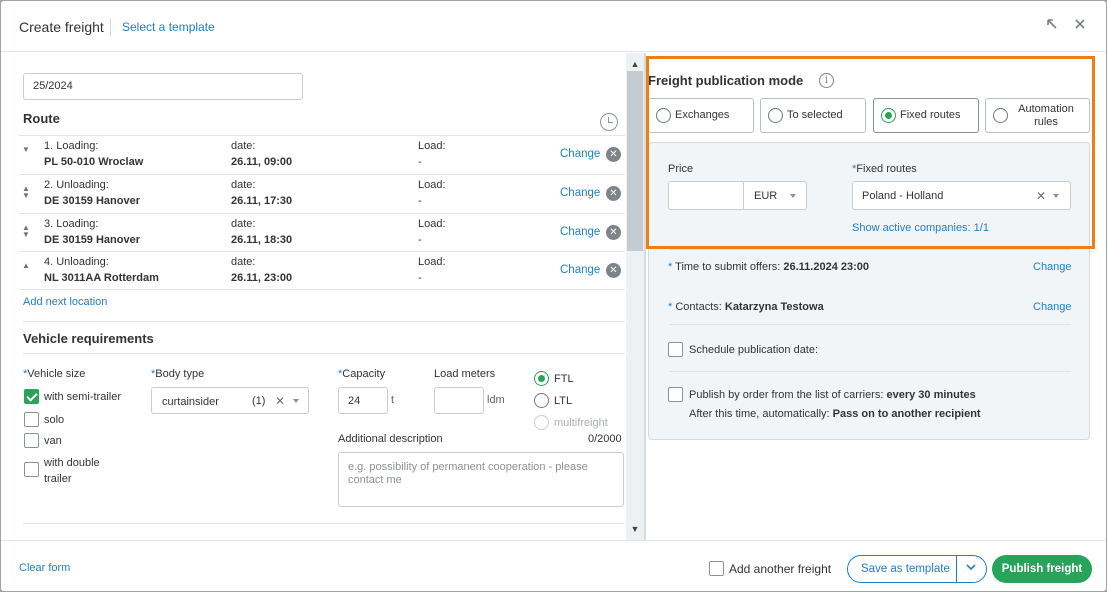  Describe the element at coordinates (44, 568) in the screenshot. I see `clear-form-link: Clear form` at that location.